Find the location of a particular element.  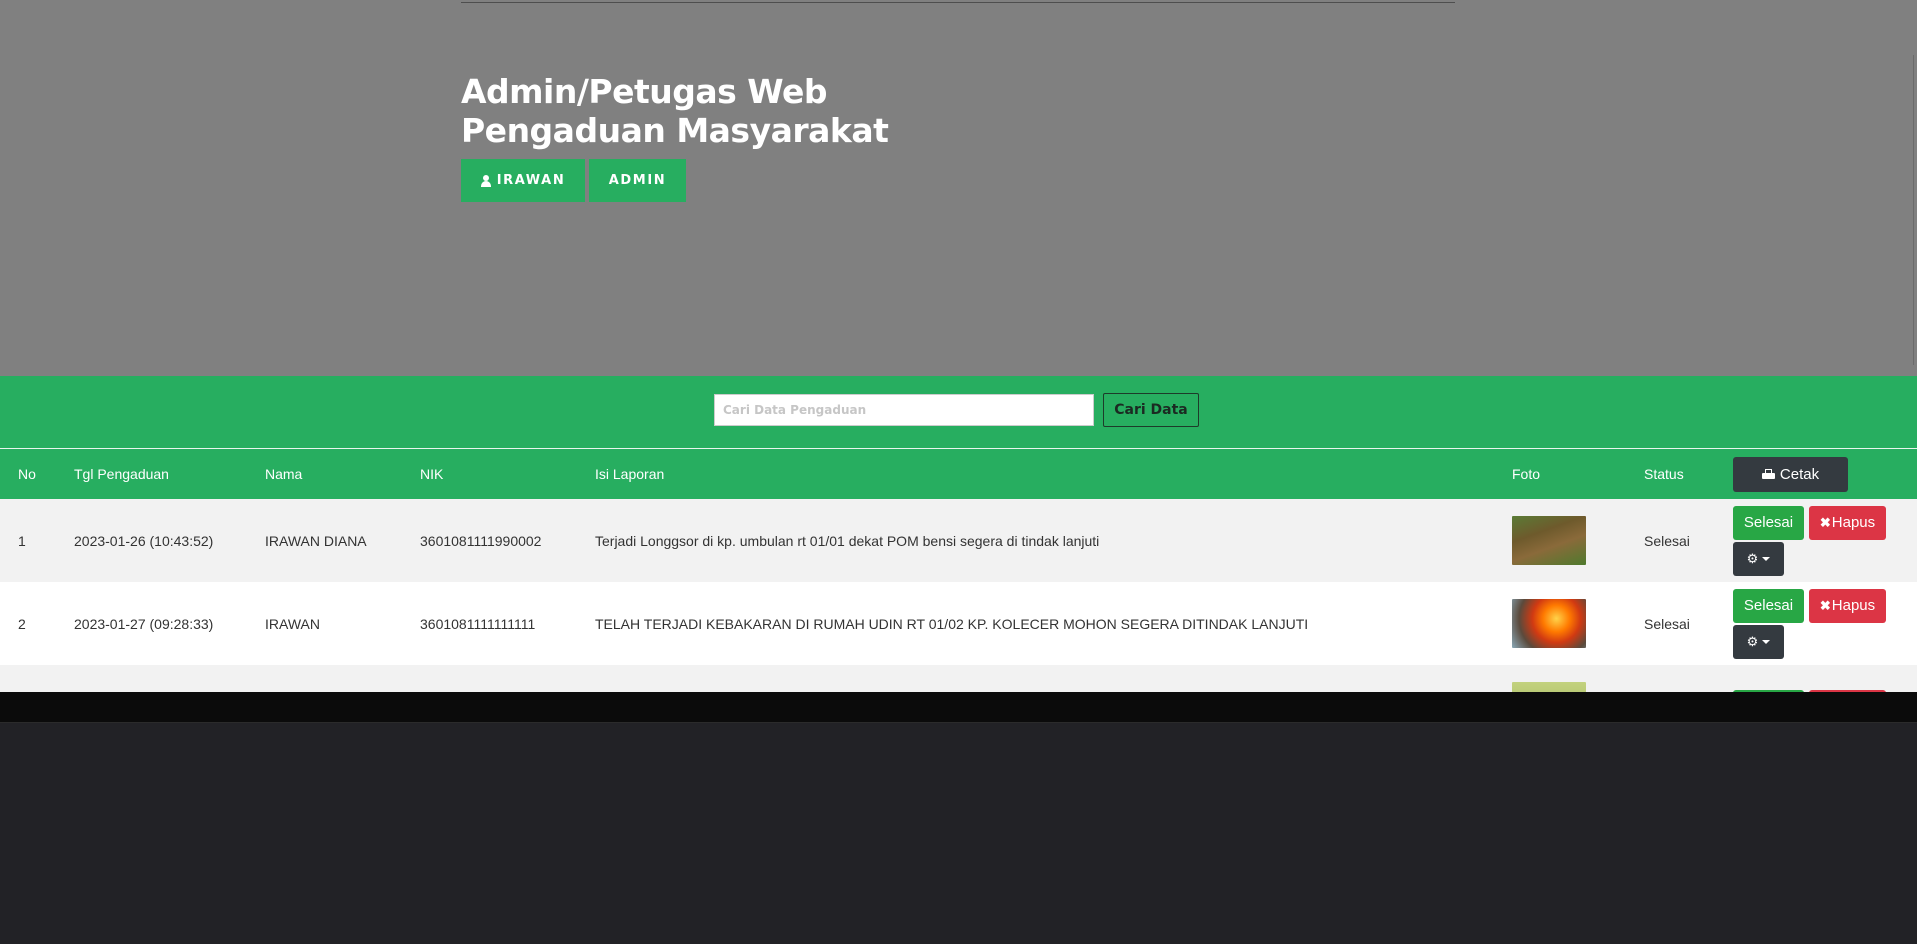

column-header-foto: Foto is located at coordinates (1526, 474).